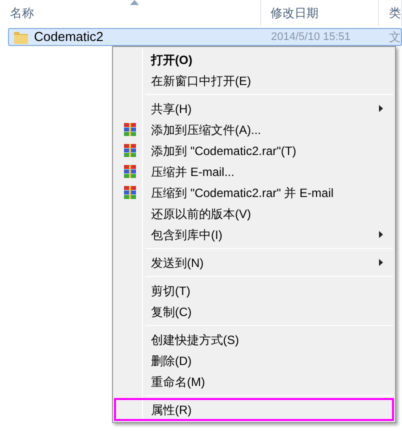 Image resolution: width=402 pixels, height=436 pixels. I want to click on menu-item: 压缩到 "Codematic2.rar" 并 E-mail, so click(254, 192).